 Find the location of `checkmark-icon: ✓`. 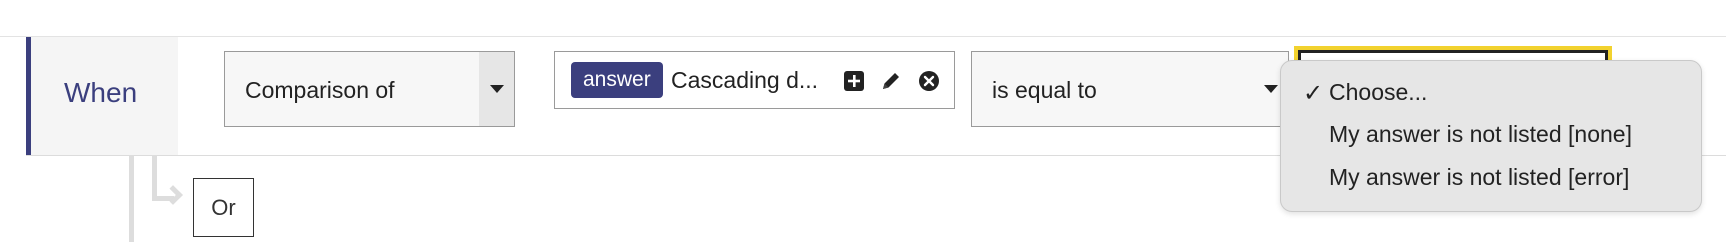

checkmark-icon: ✓ is located at coordinates (1313, 93).